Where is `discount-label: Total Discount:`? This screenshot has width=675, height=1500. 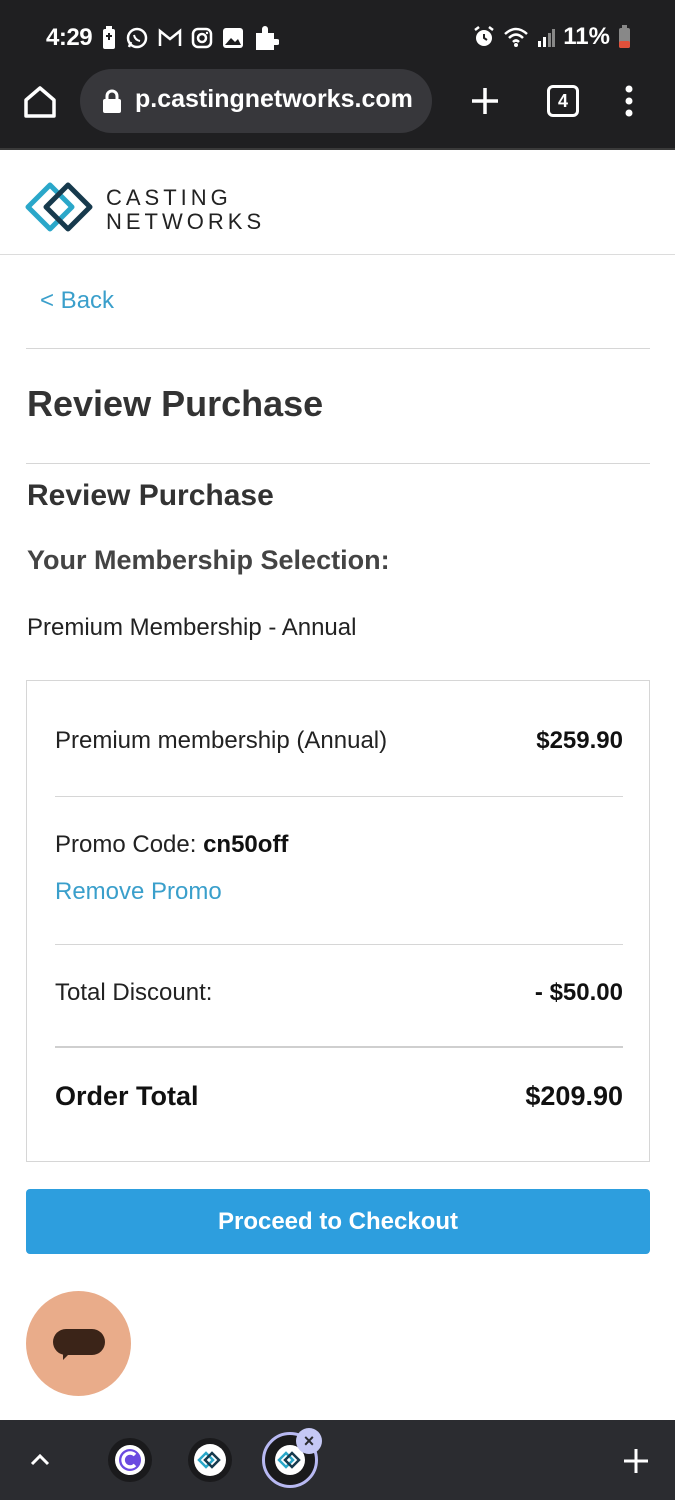
discount-label: Total Discount: is located at coordinates (134, 992).